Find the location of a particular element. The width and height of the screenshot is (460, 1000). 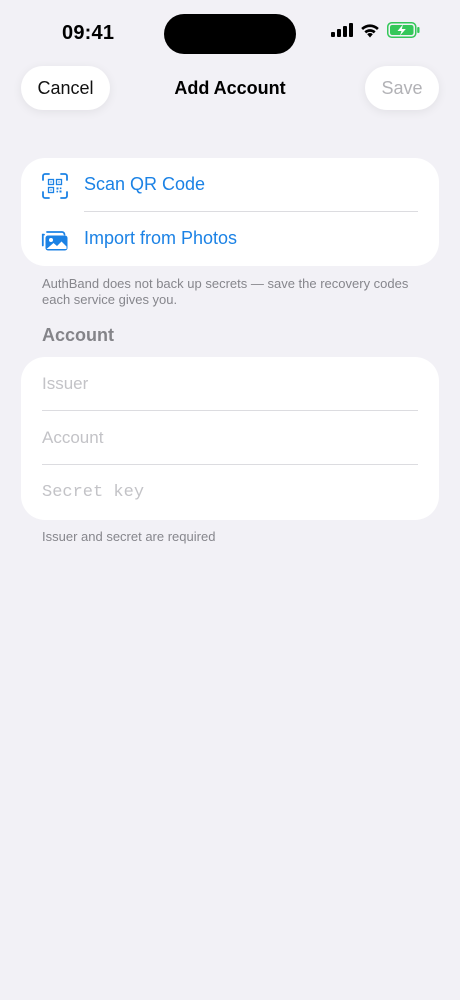

secret-key-field-row is located at coordinates (230, 492).